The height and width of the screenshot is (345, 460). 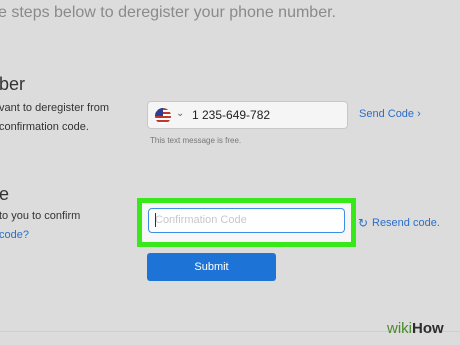 I want to click on phone-number-field: ⌄ 1 235-649-782, so click(x=247, y=115).